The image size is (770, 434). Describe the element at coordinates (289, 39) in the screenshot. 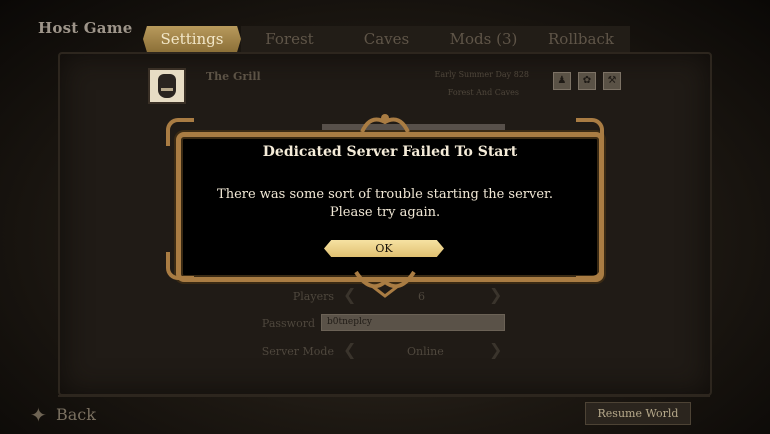

I see `tab-forest: Forest` at that location.